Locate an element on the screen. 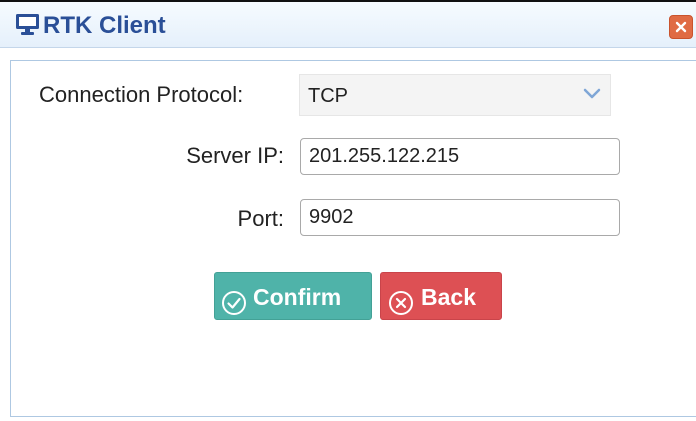  close-icon is located at coordinates (681, 27).